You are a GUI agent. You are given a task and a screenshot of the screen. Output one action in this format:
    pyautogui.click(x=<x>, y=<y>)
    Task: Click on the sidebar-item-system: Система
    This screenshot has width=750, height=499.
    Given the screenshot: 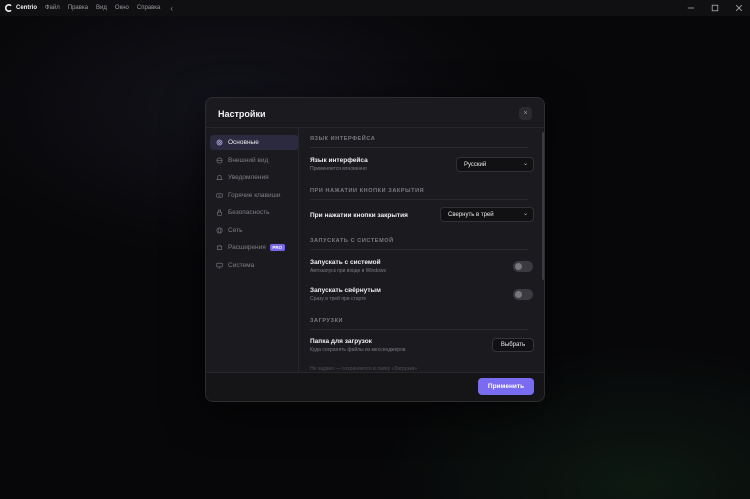 What is the action you would take?
    pyautogui.click(x=254, y=265)
    